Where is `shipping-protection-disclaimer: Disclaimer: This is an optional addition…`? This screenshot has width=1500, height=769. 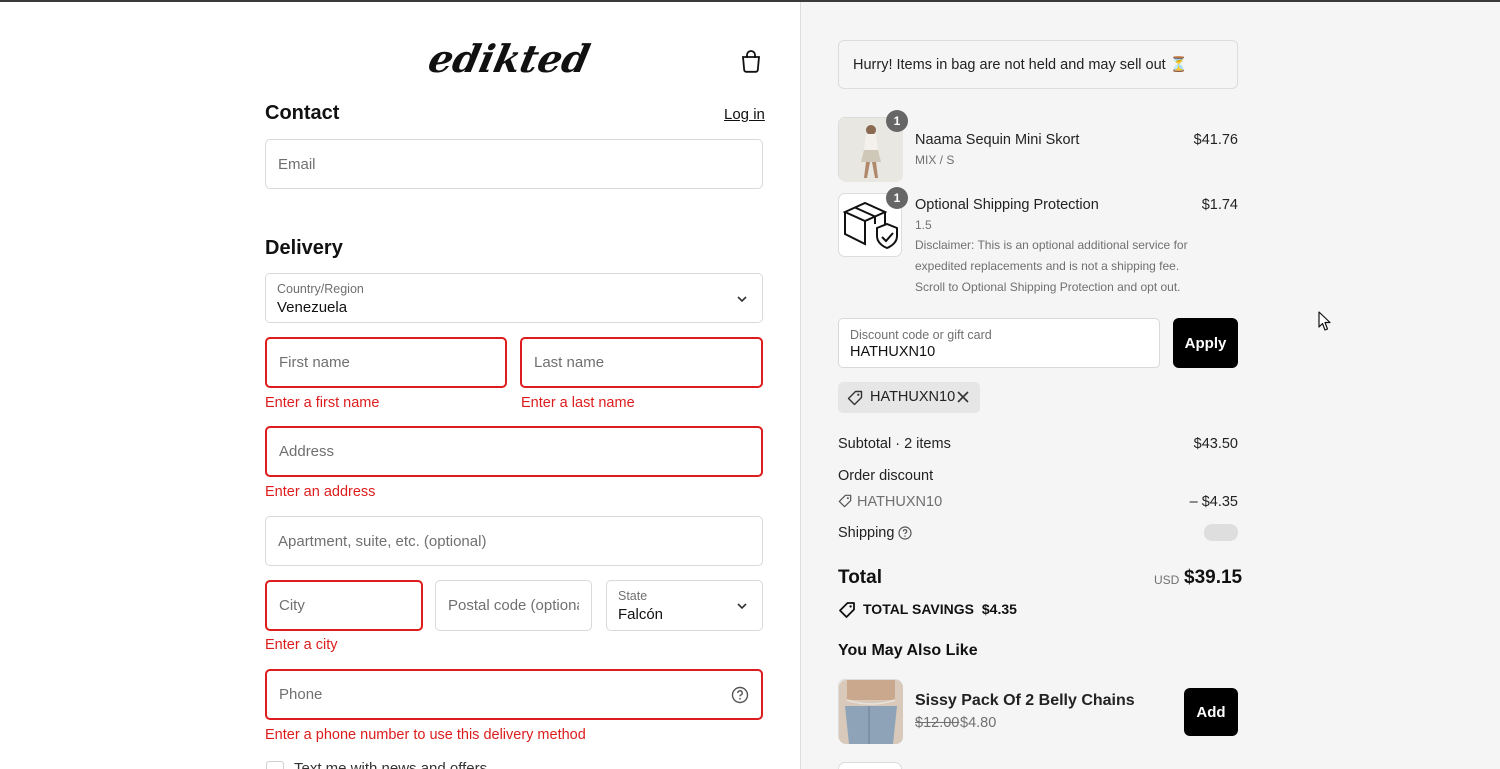
shipping-protection-disclaimer: Disclaimer: This is an optional addition… is located at coordinates (1051, 266).